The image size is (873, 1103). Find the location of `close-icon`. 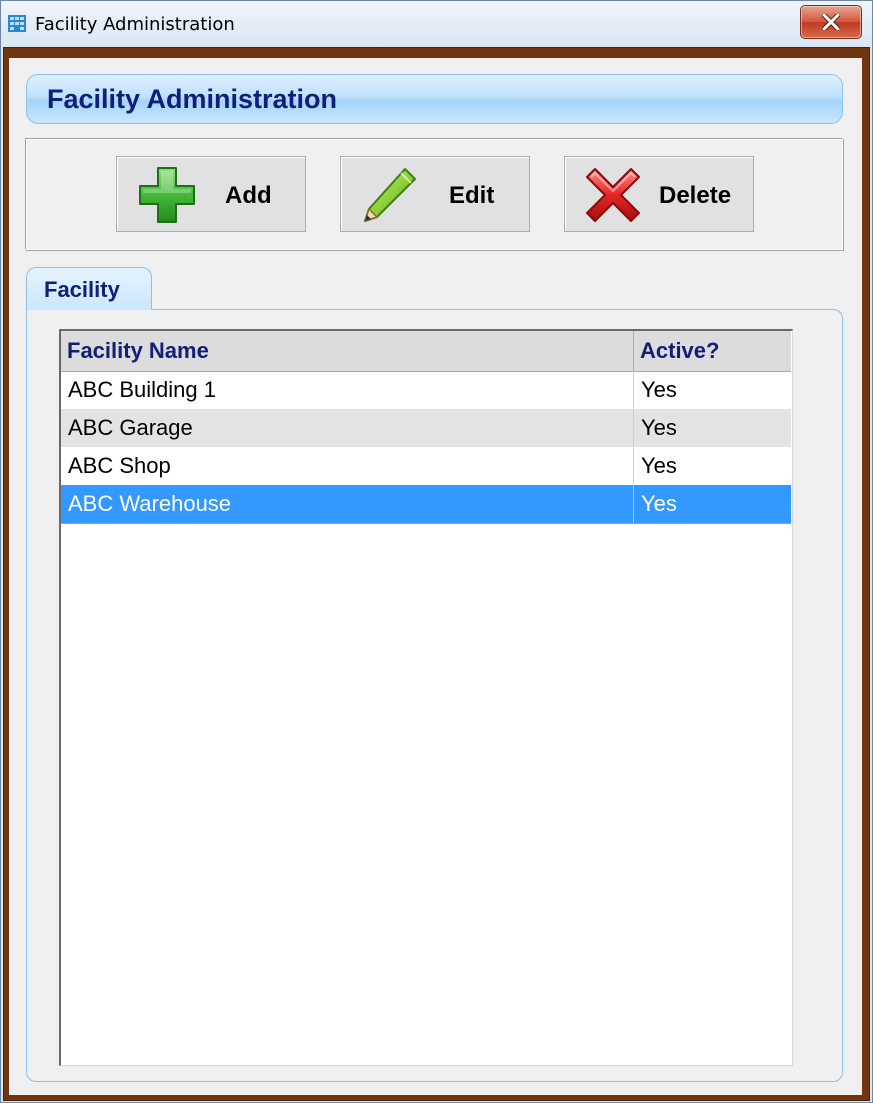

close-icon is located at coordinates (831, 22).